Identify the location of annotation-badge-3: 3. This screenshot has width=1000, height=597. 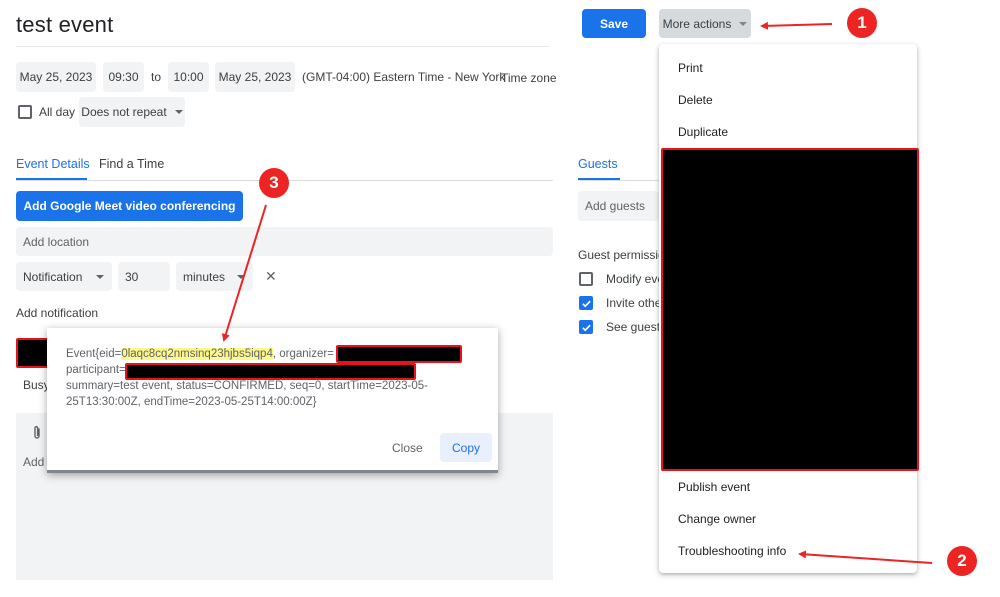
(274, 183).